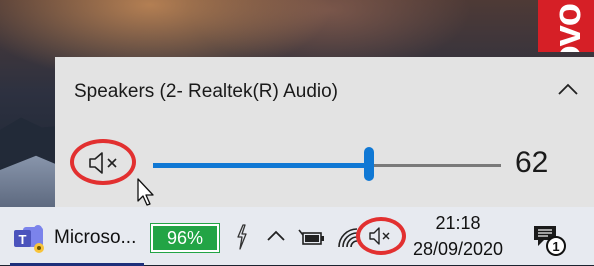 Image resolution: width=594 pixels, height=266 pixels. What do you see at coordinates (206, 92) in the screenshot?
I see `audio-device-selector: Speakers (2- Realtek(R) Audio)` at bounding box center [206, 92].